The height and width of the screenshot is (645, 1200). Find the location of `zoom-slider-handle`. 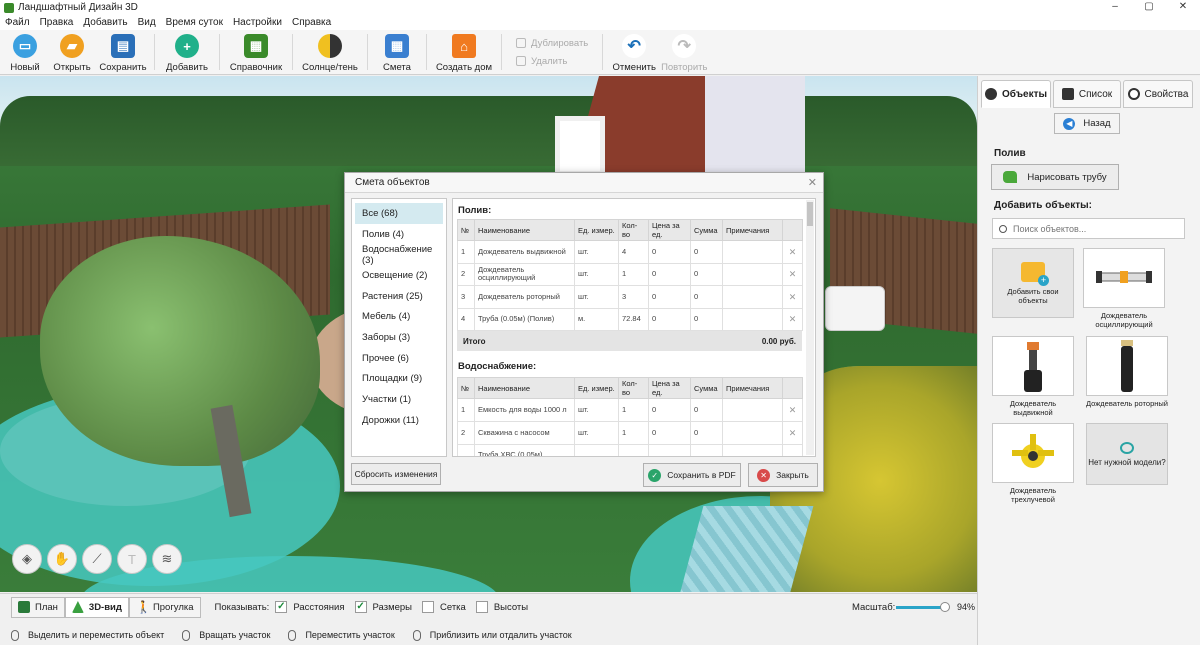

zoom-slider-handle is located at coordinates (944, 607).